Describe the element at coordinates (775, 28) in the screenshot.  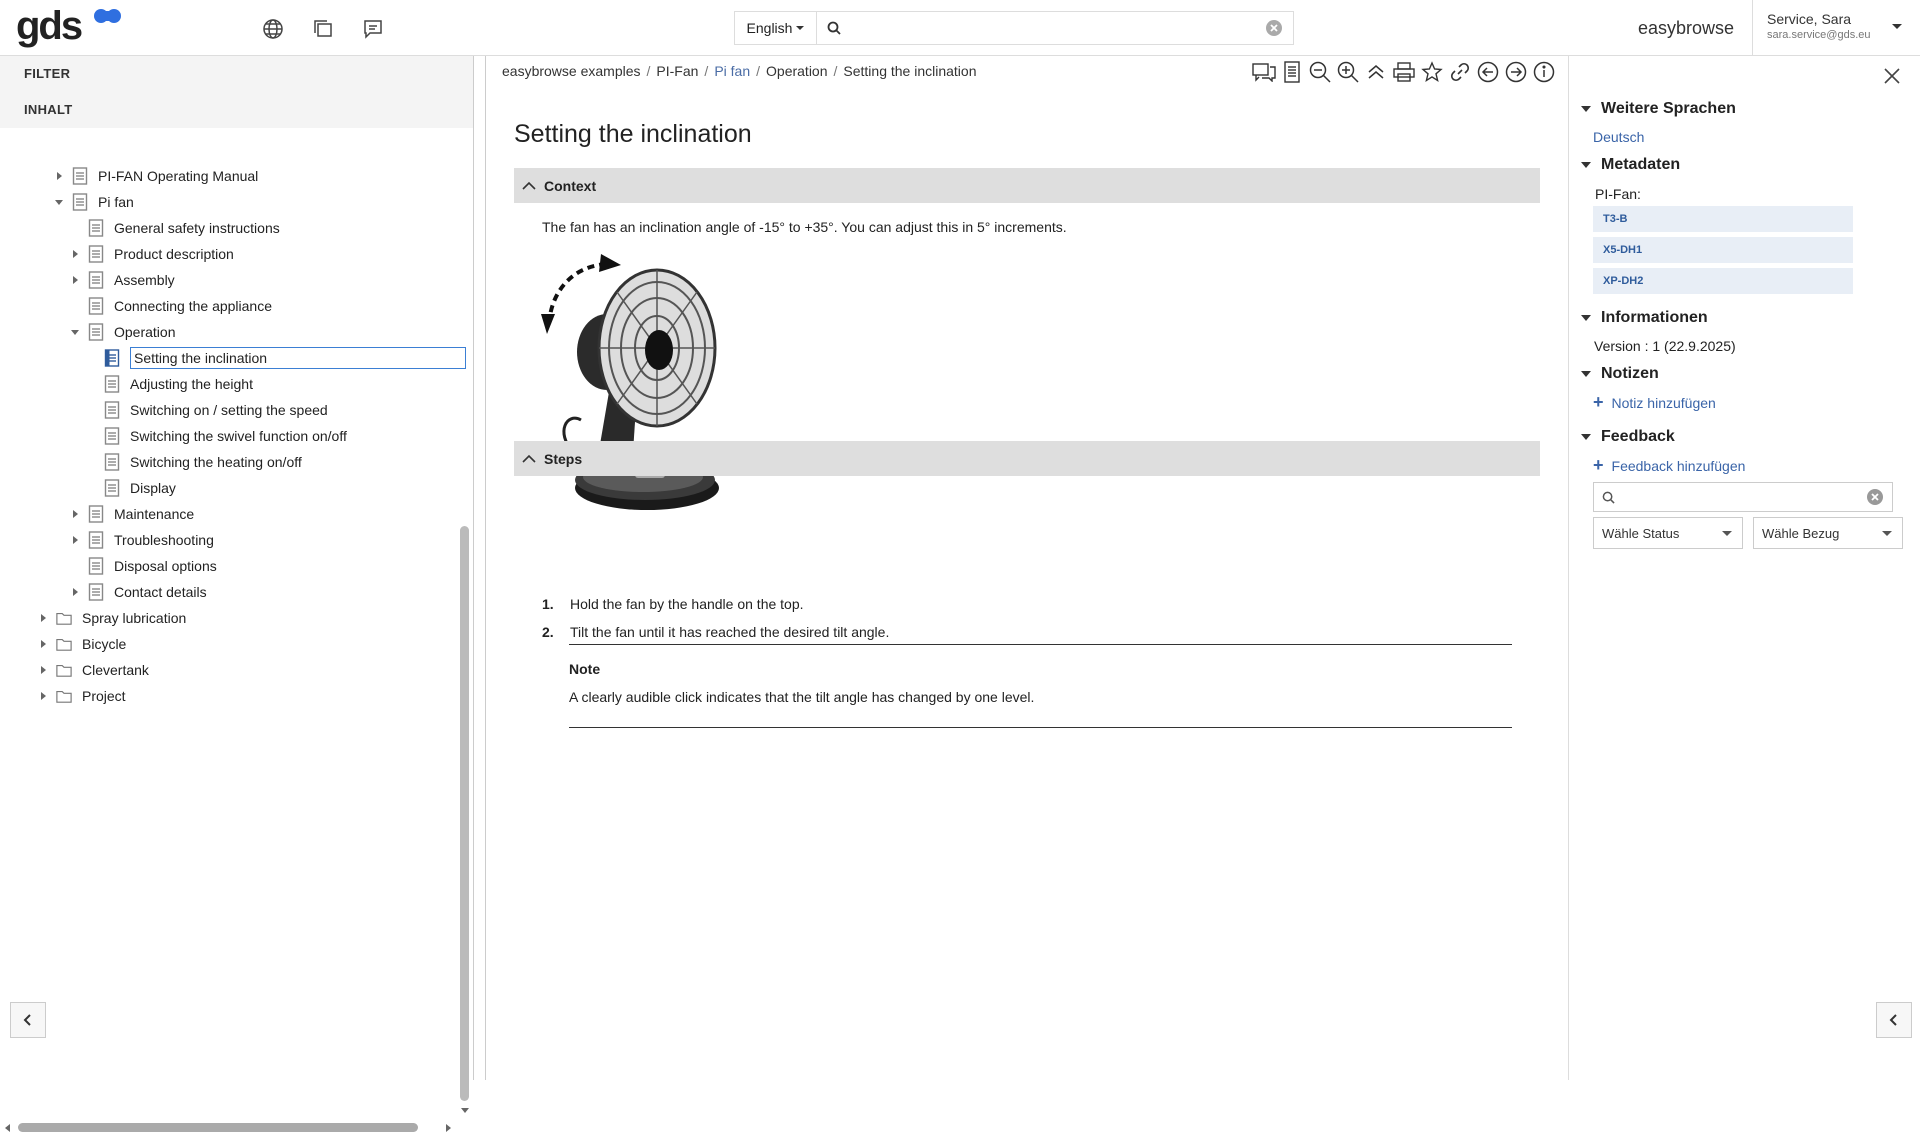
I see `language-select: English` at that location.